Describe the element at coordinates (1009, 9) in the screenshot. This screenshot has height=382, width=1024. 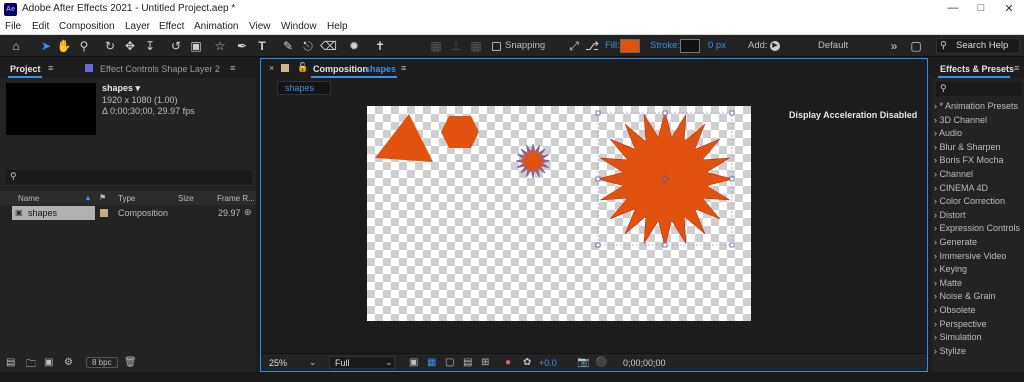
I see `close-icon: ✕` at that location.